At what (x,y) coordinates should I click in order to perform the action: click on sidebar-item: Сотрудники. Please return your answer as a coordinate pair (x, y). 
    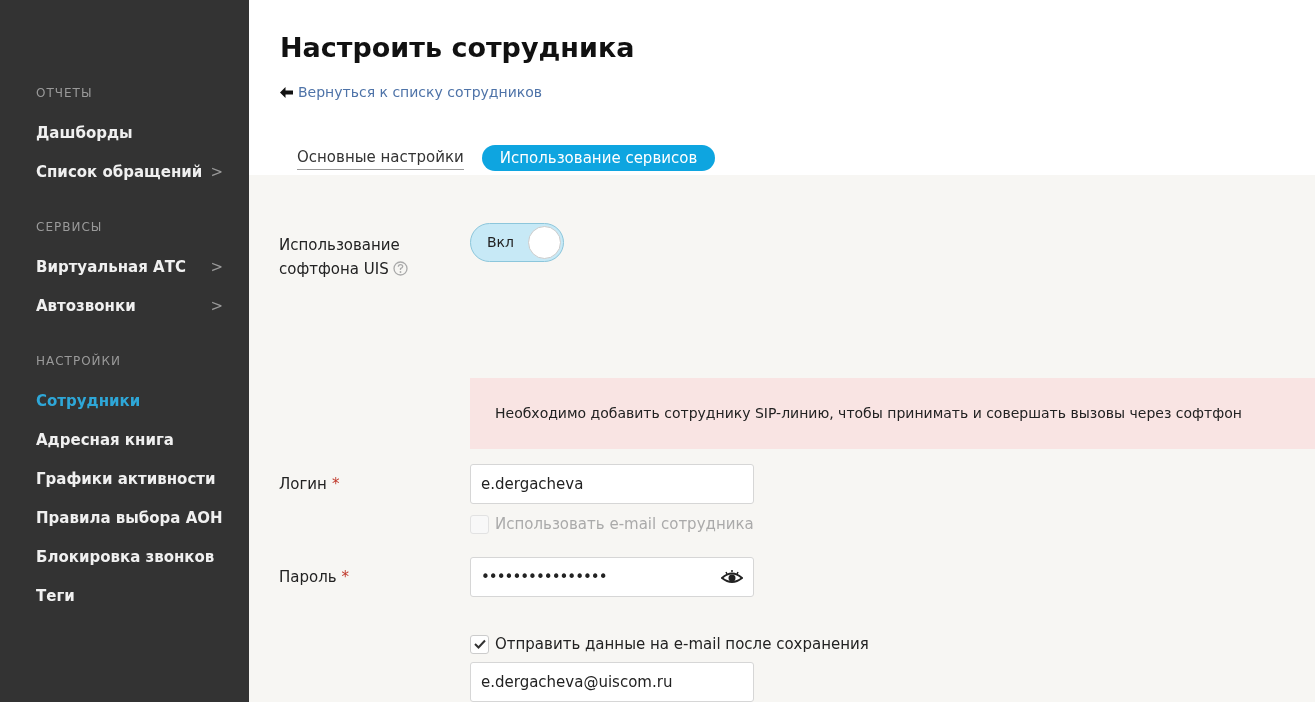
    Looking at the image, I should click on (88, 401).